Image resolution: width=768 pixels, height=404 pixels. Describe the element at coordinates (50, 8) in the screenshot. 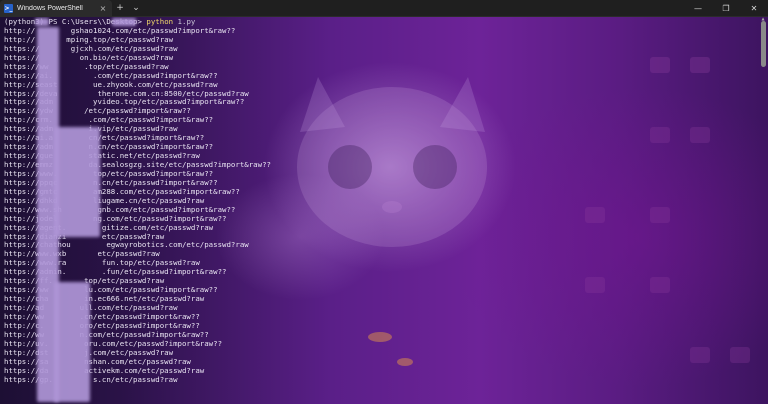

I see `tab-title: Windows PowerShell` at that location.